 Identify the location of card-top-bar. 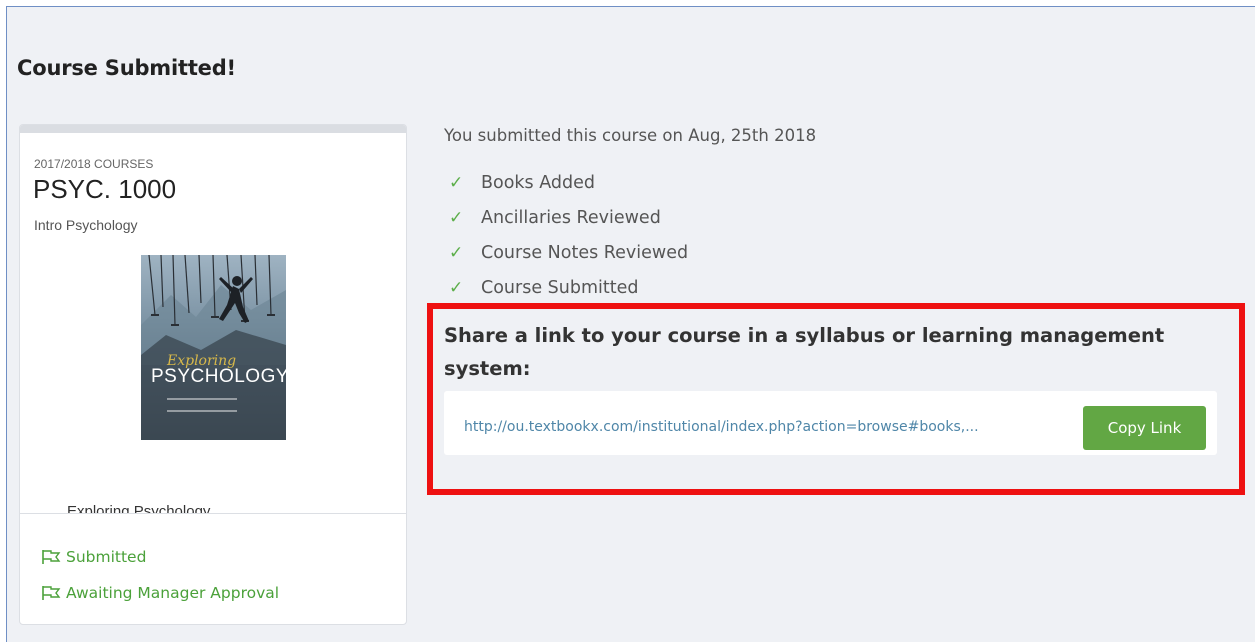
(213, 129).